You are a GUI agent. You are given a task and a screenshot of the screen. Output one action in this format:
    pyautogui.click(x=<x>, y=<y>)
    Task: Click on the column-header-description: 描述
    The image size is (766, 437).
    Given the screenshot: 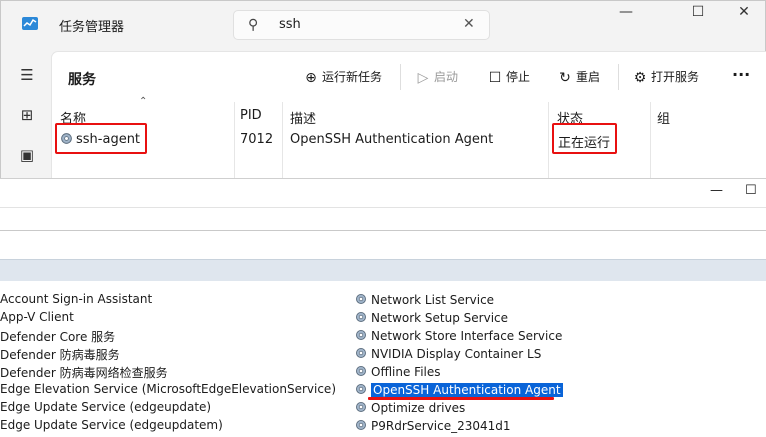 What is the action you would take?
    pyautogui.click(x=303, y=117)
    